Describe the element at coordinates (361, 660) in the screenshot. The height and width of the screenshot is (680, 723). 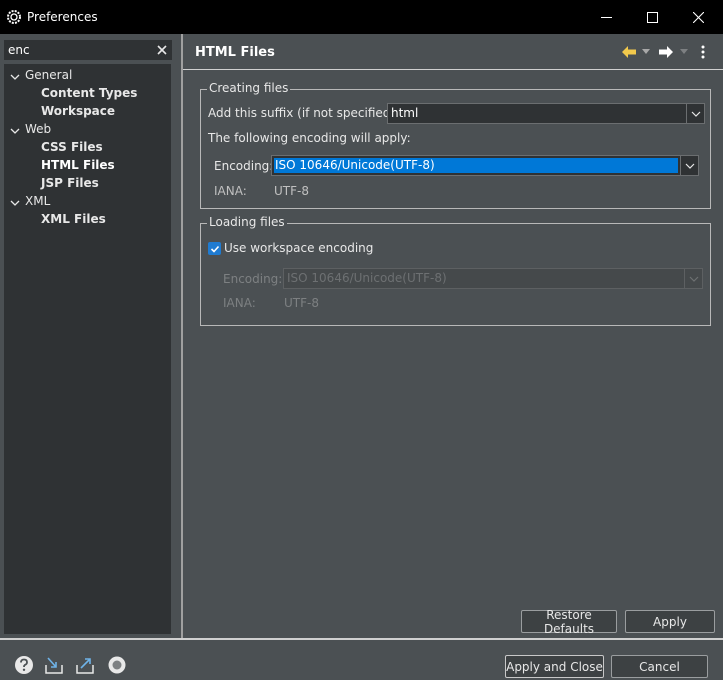
I see `dialog-footer: Apply and Close Cancel` at that location.